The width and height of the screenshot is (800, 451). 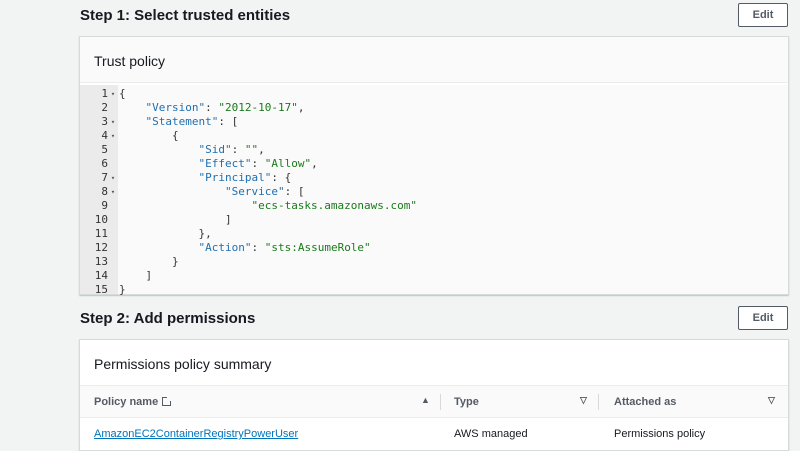 I want to click on column-attached-as: Attached as, so click(x=645, y=402).